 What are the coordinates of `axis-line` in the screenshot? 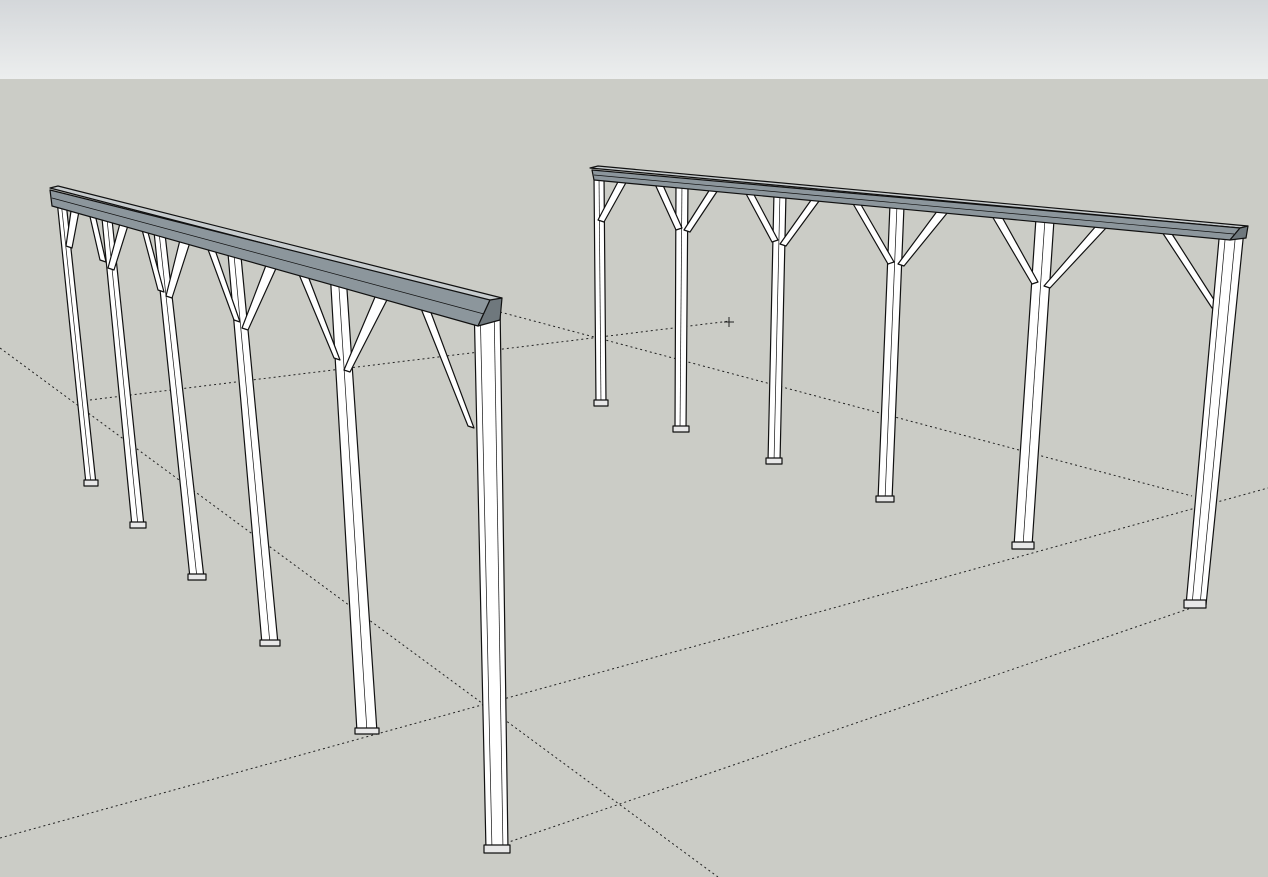 It's located at (410, 360).